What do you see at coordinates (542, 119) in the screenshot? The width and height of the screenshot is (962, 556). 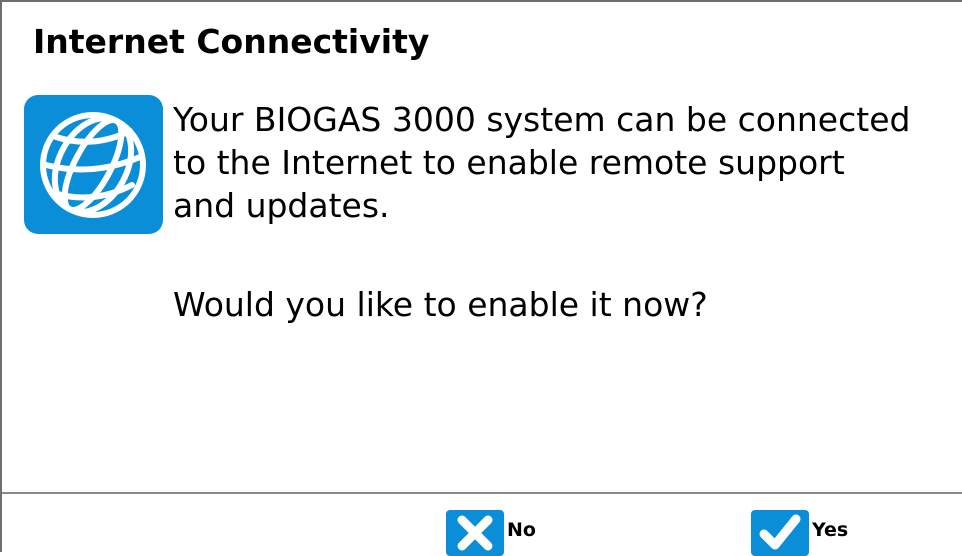 I see `message-line: Your BIOGAS 3000 system can be connected` at bounding box center [542, 119].